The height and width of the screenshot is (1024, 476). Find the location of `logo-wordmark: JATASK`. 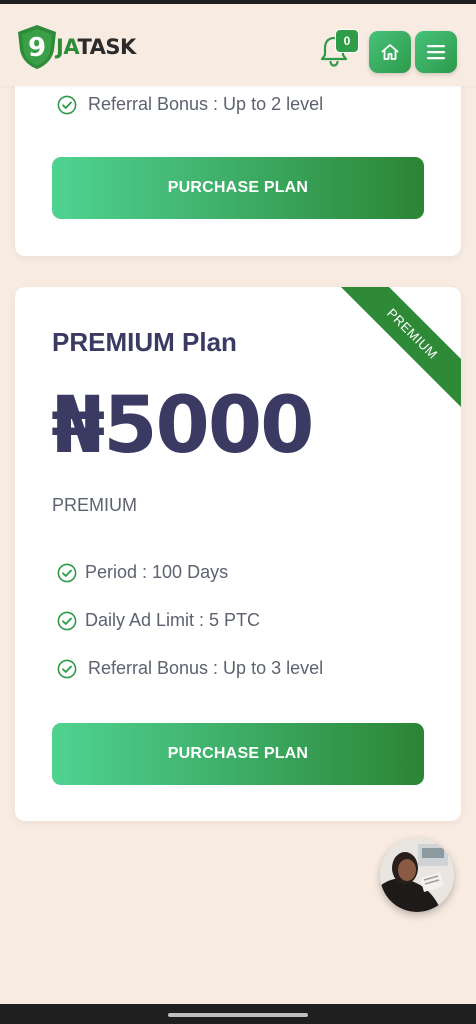

logo-wordmark: JATASK is located at coordinates (96, 47).